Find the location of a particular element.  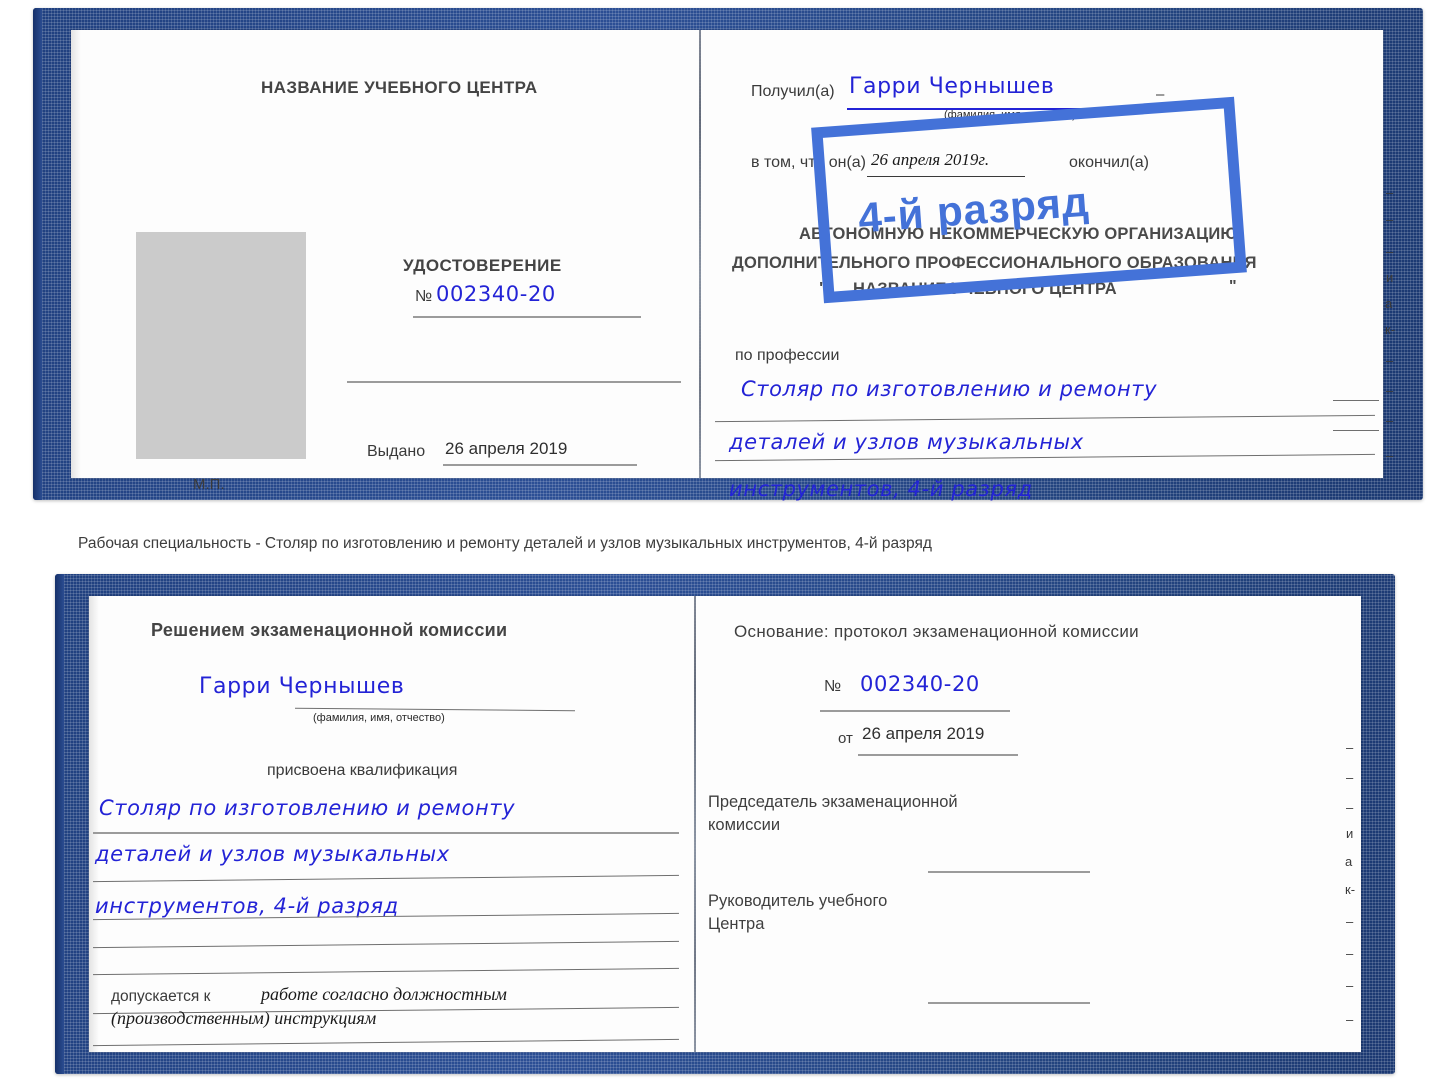

book-spine-edge-top is located at coordinates (37, 254).